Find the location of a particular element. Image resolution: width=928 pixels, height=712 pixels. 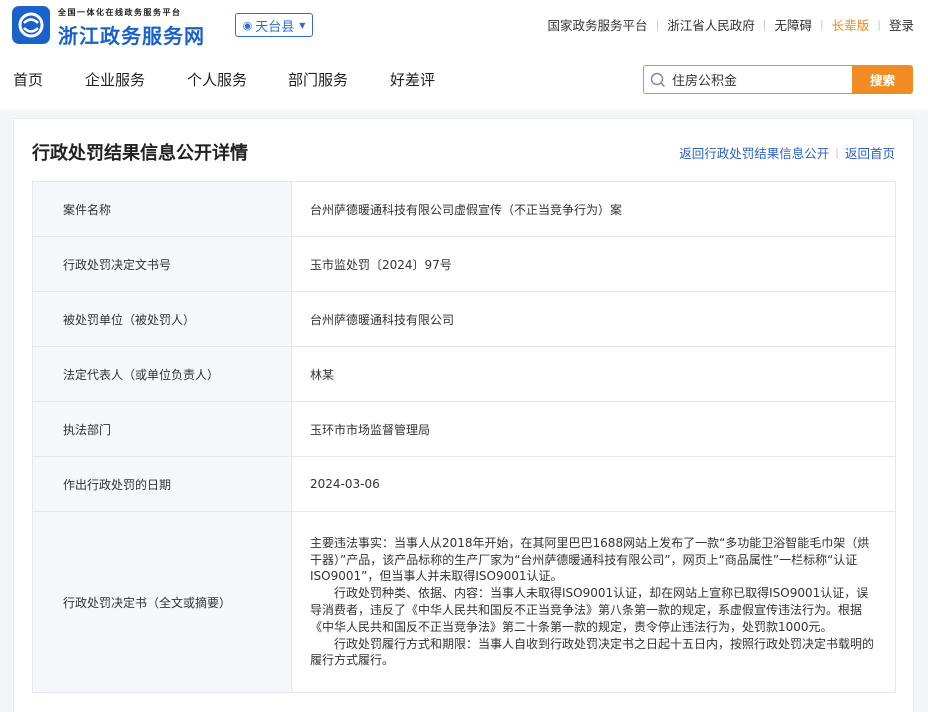

nav-home: 首页 is located at coordinates (28, 80).